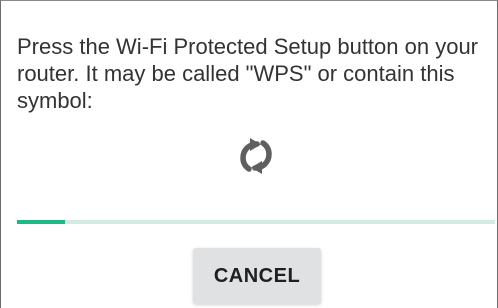 The height and width of the screenshot is (308, 498). What do you see at coordinates (257, 276) in the screenshot?
I see `cancel-button: CANCEL` at bounding box center [257, 276].